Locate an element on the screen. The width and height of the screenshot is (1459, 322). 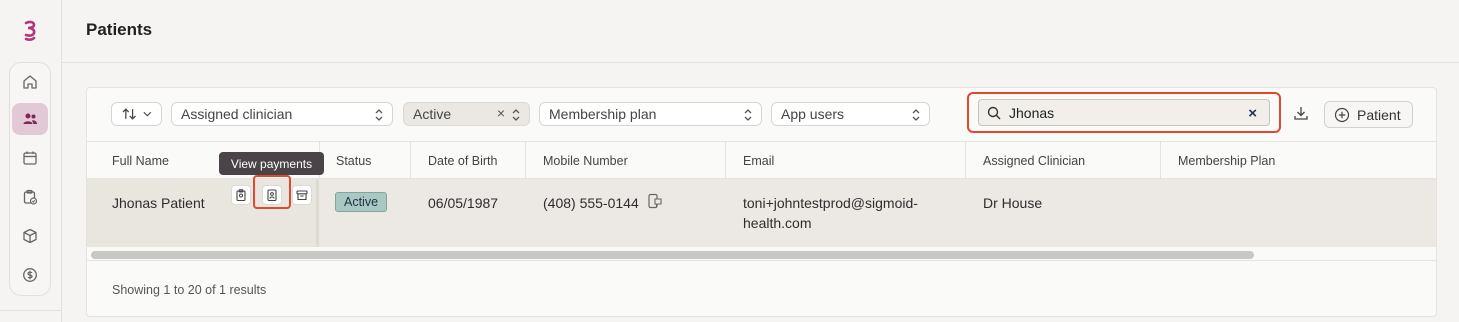
sort-button is located at coordinates (136, 114).